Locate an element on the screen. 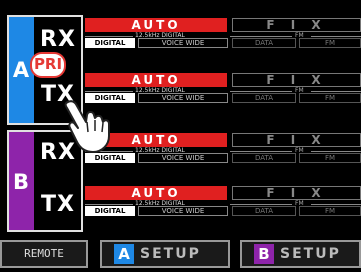  setup-a-label: SETUP is located at coordinates (170, 254).